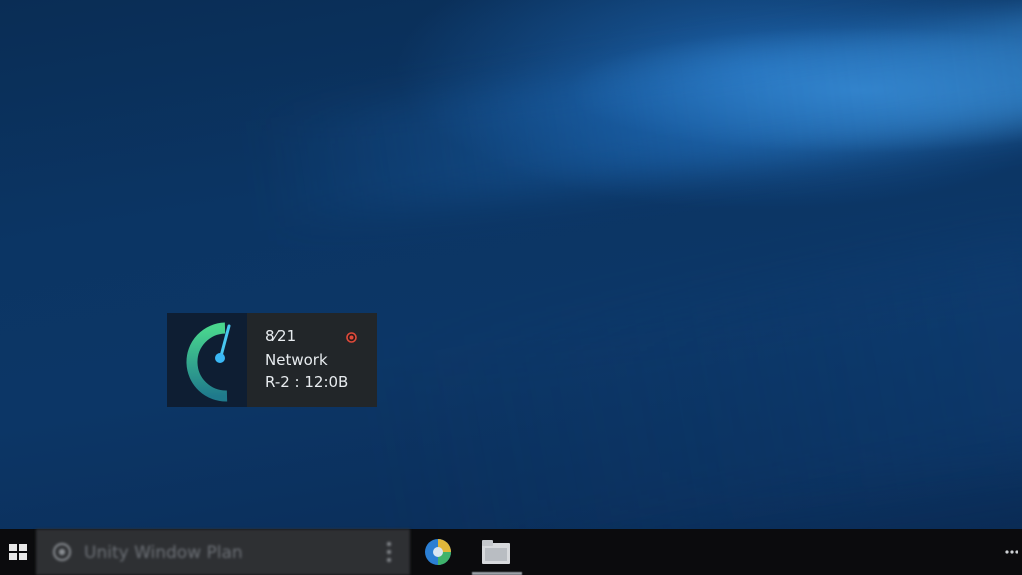 The width and height of the screenshot is (1022, 575). What do you see at coordinates (163, 553) in the screenshot?
I see `search-placeholder-text: Unity Window Plan` at bounding box center [163, 553].